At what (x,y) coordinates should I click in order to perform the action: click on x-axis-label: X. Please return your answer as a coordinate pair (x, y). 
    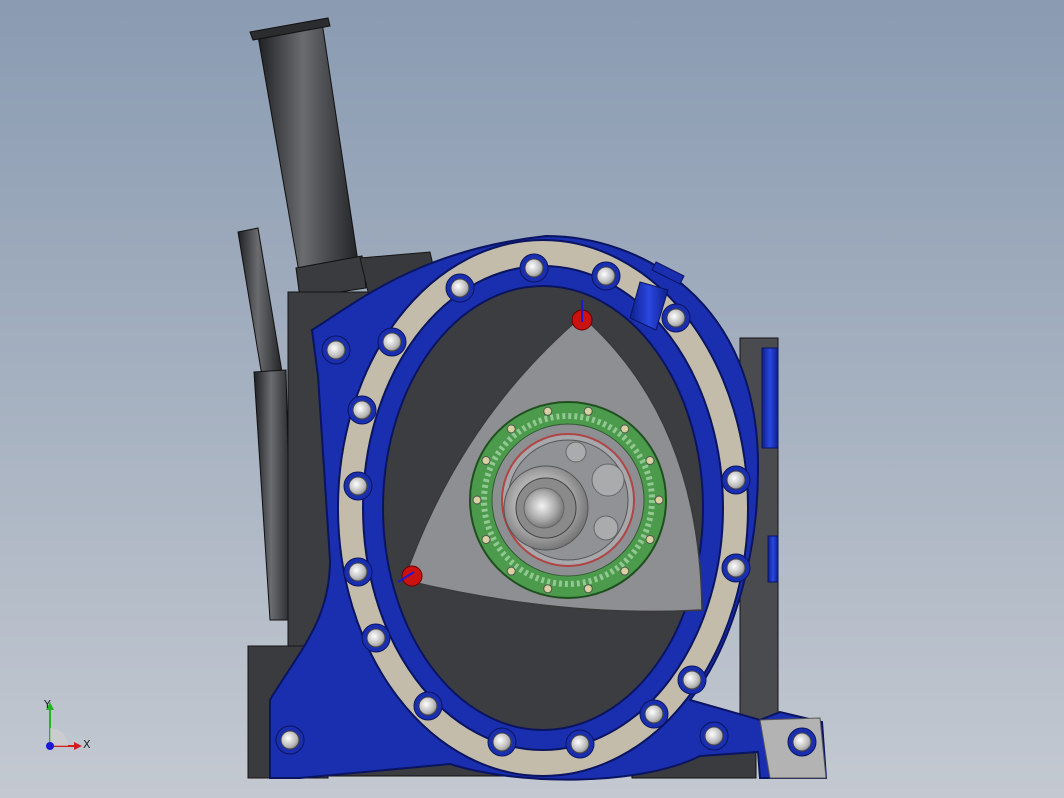
    Looking at the image, I should click on (87, 744).